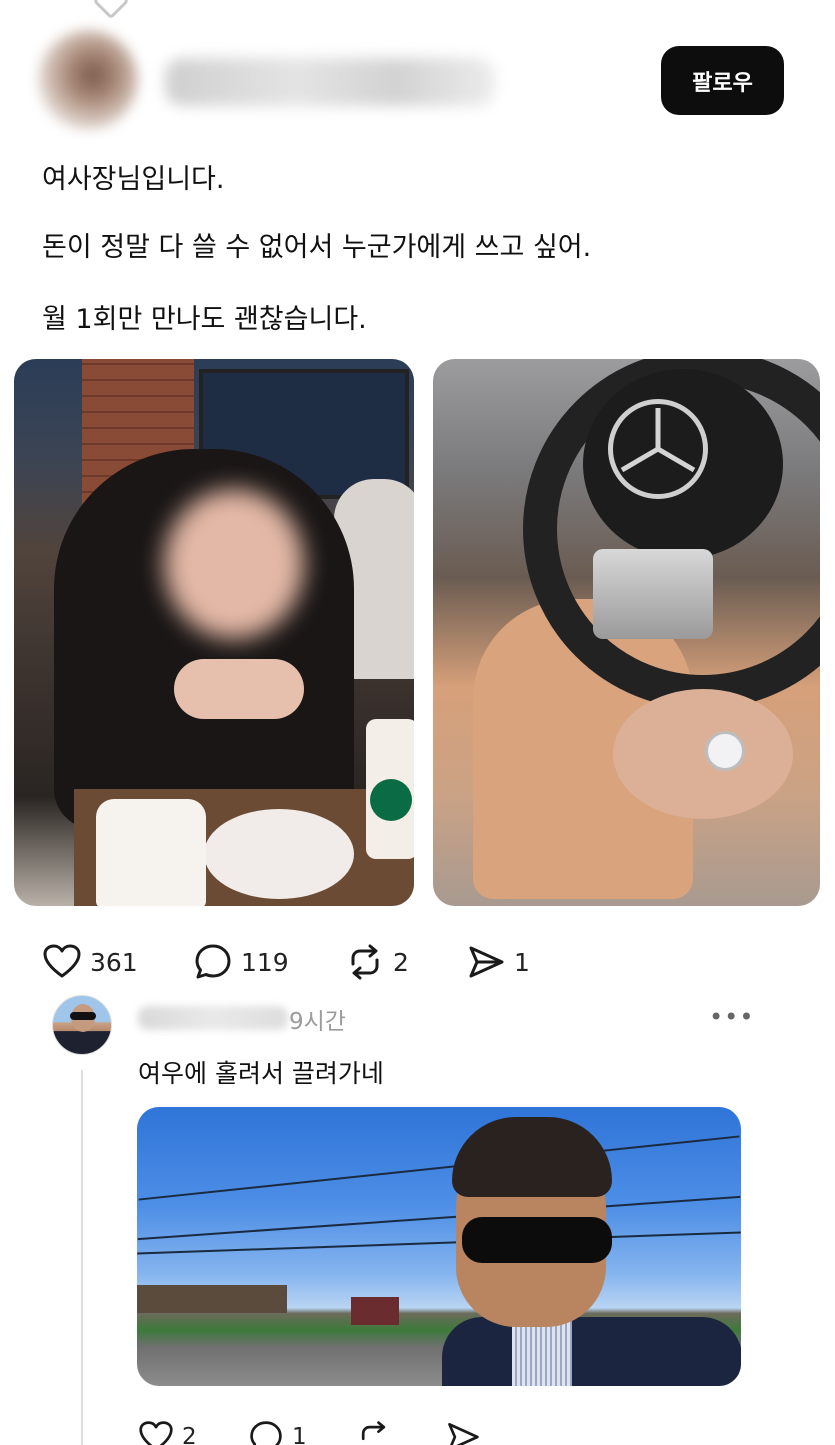 The image size is (835, 1445). I want to click on selfie-man, so click(591, 1251).